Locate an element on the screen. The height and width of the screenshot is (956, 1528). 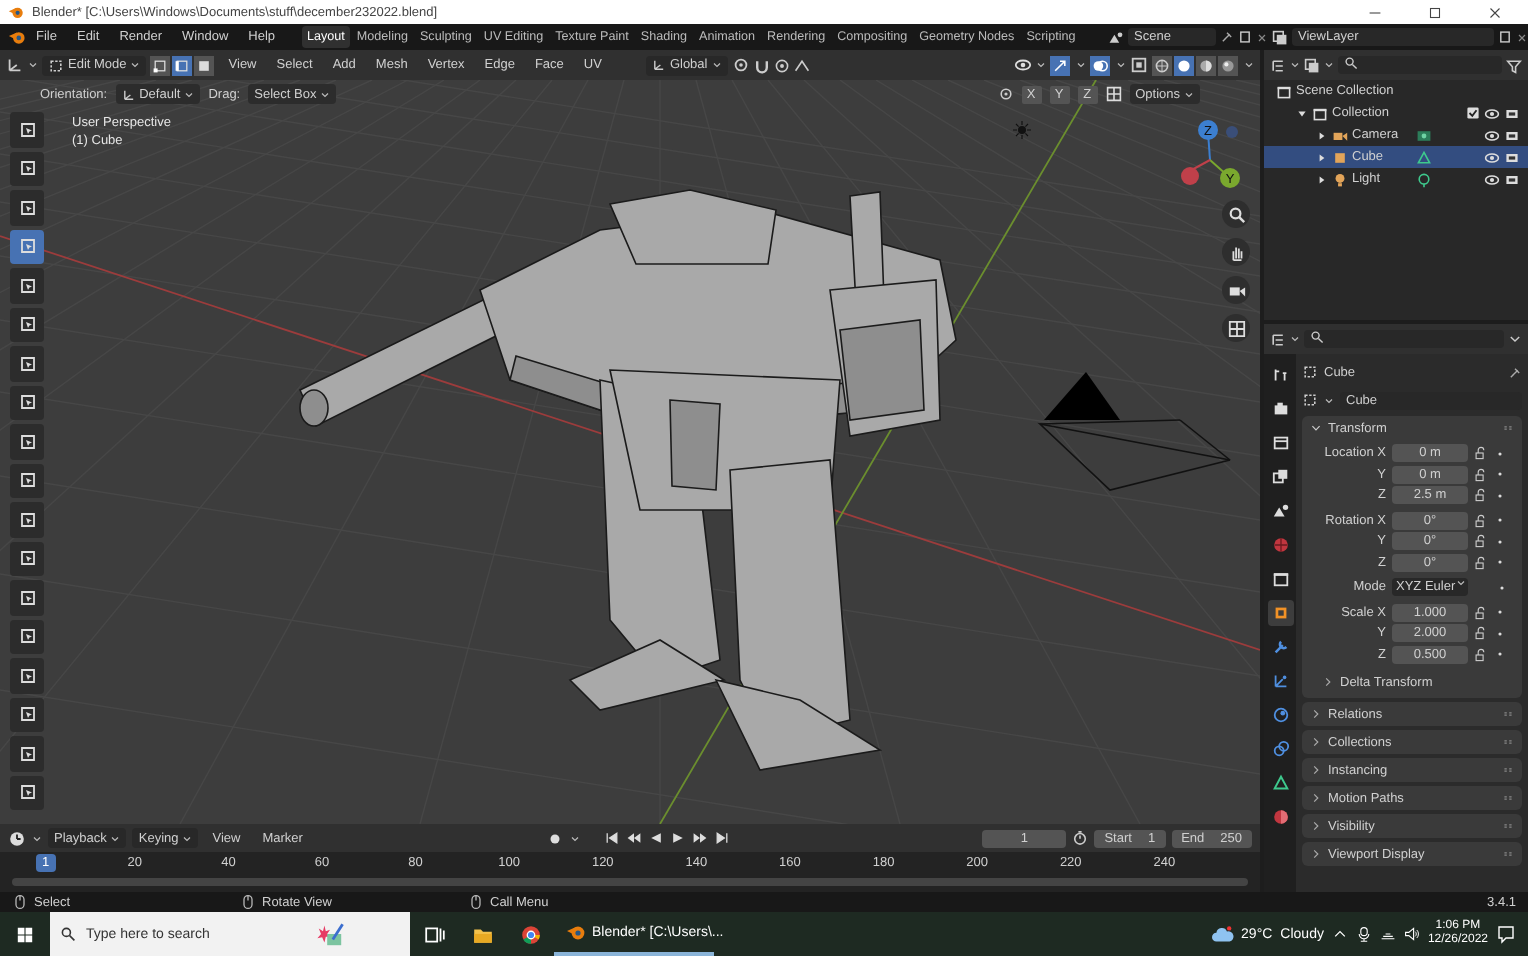
proportional-icon is located at coordinates (781, 65).